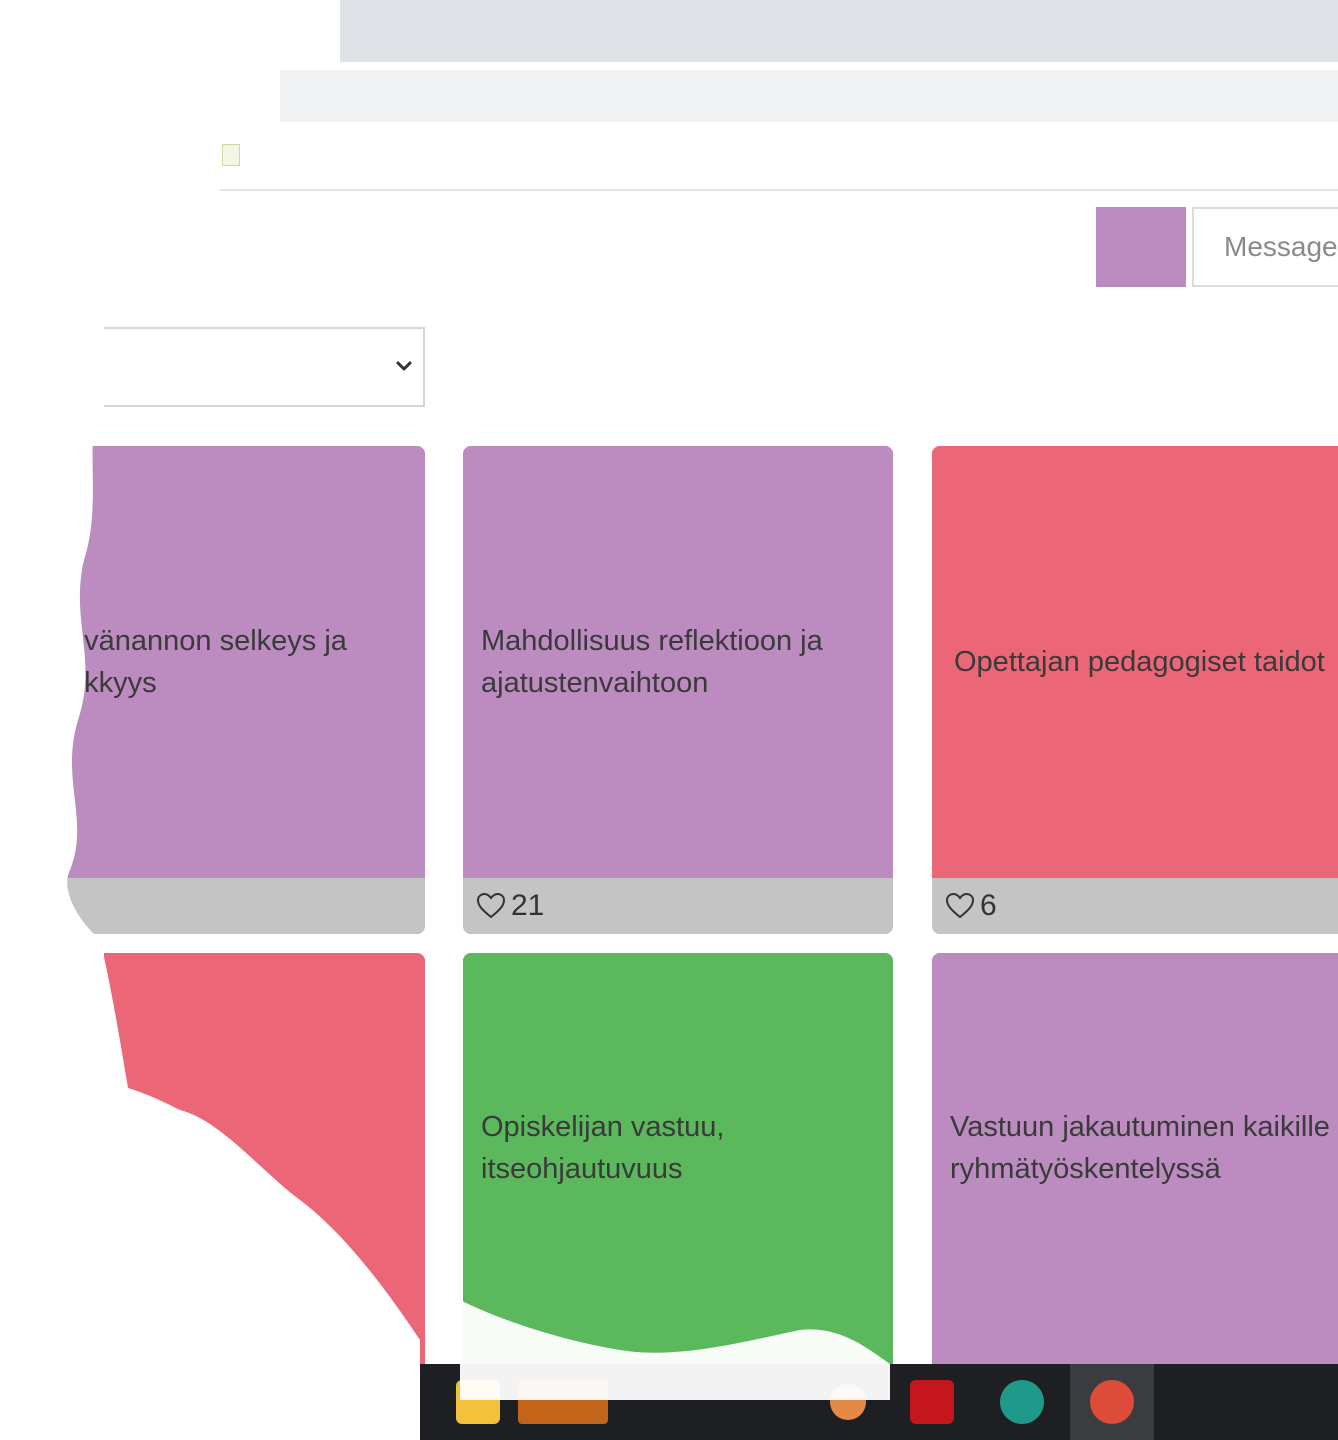 The height and width of the screenshot is (1440, 1338). I want to click on card-footer: 6, so click(1135, 906).